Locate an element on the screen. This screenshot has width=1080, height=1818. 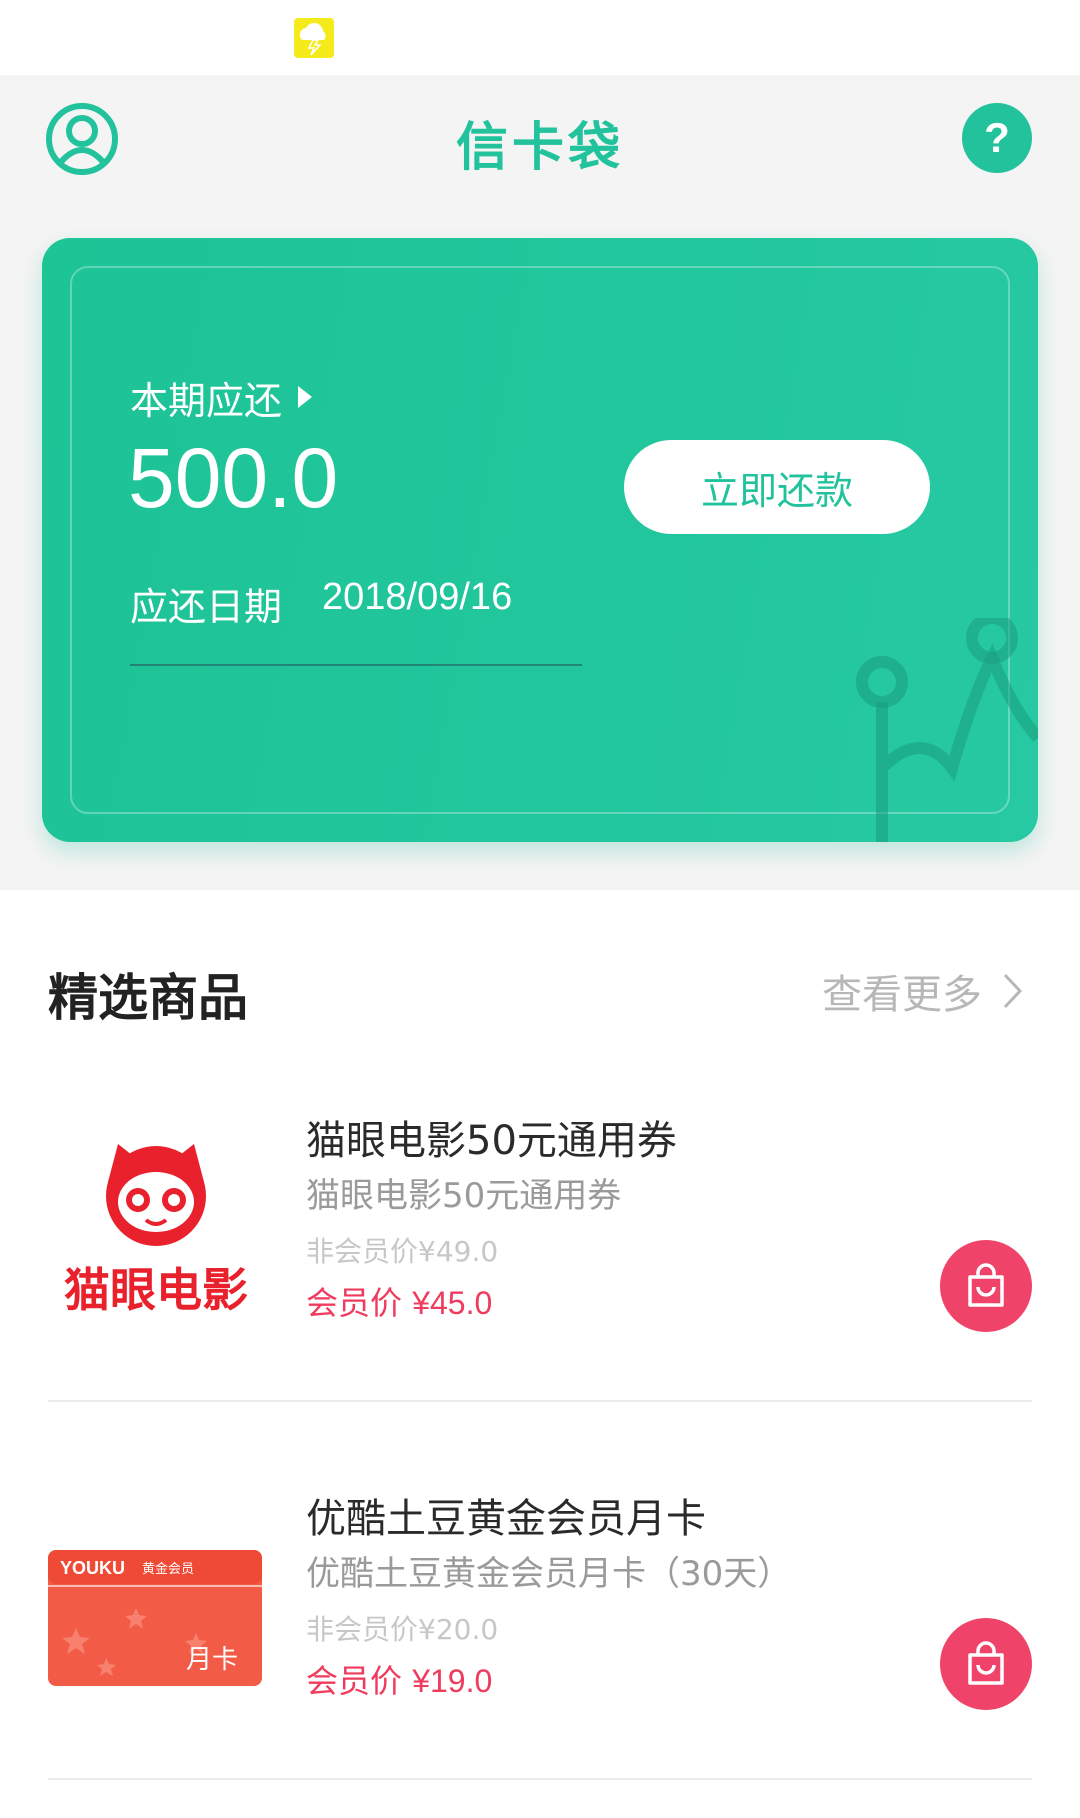
product-name: 优酷土豆黄金会员月卡 is located at coordinates (506, 1519).